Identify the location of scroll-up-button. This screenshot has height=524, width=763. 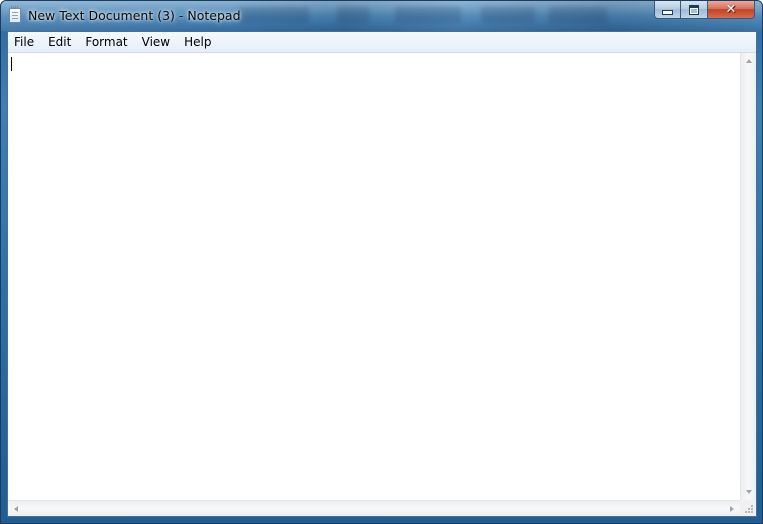
(749, 61).